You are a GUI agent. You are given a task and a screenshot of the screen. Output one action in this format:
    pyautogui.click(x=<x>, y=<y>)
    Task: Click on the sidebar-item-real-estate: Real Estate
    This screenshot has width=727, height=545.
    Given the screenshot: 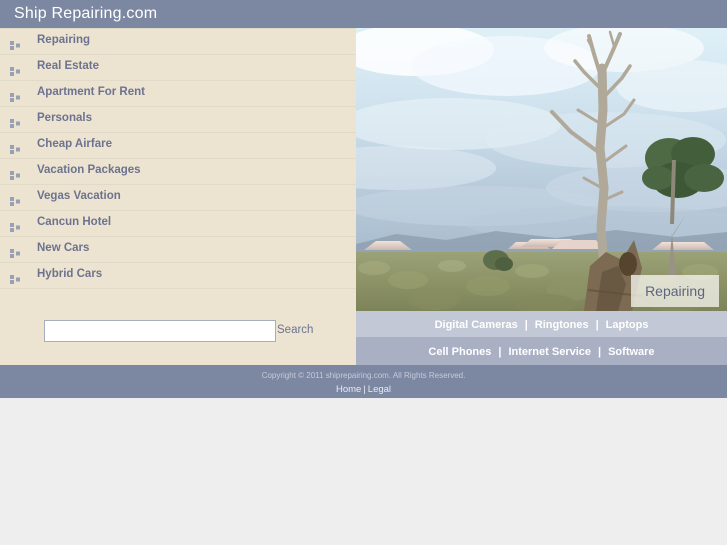 What is the action you would take?
    pyautogui.click(x=178, y=68)
    